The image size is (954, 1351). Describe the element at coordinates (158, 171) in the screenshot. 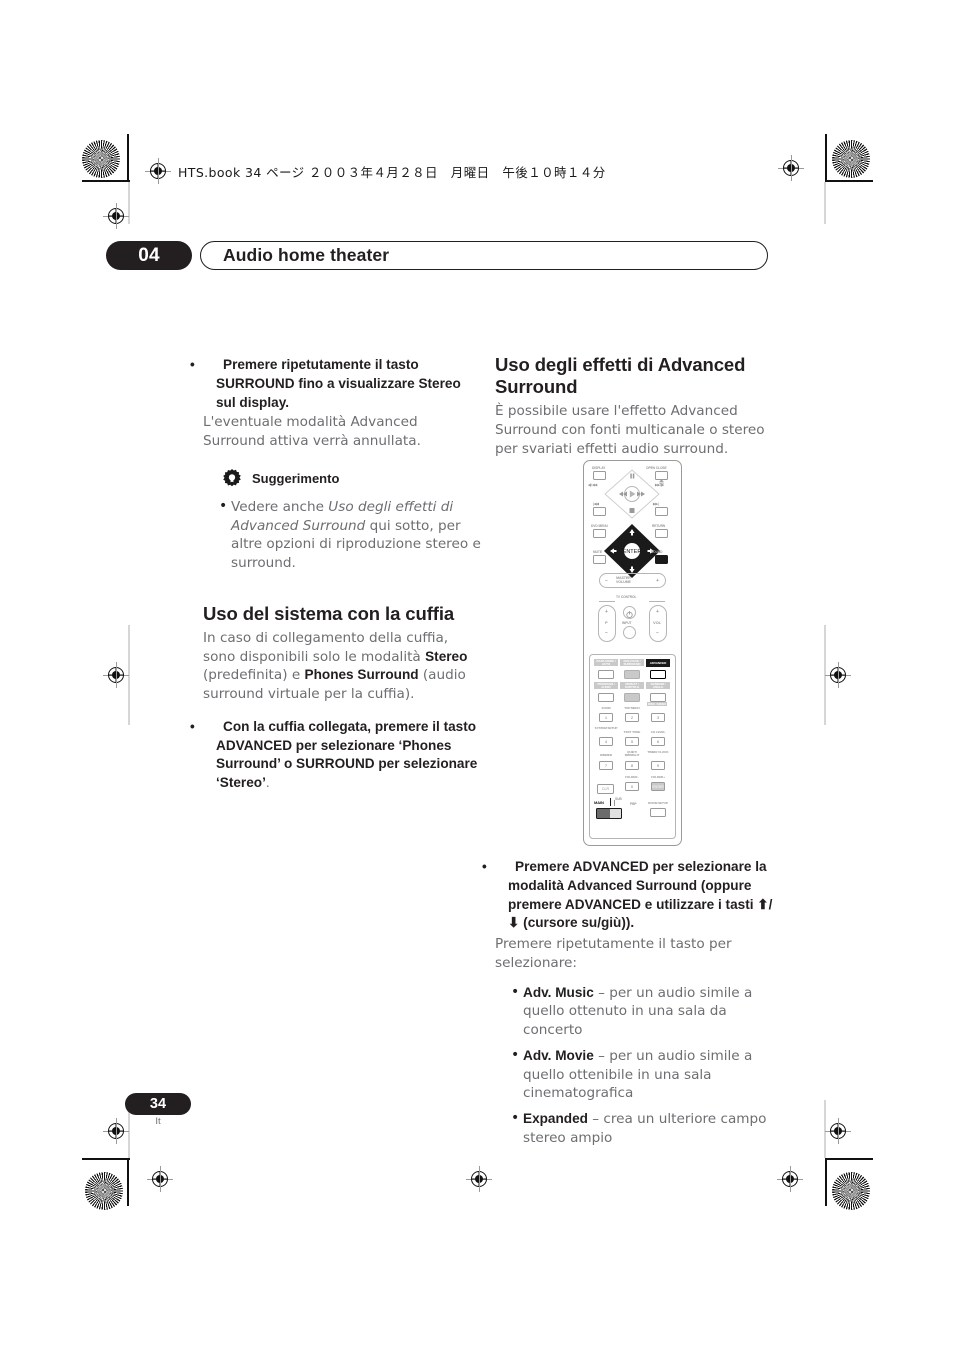

I see `registration-mark-top-center` at that location.